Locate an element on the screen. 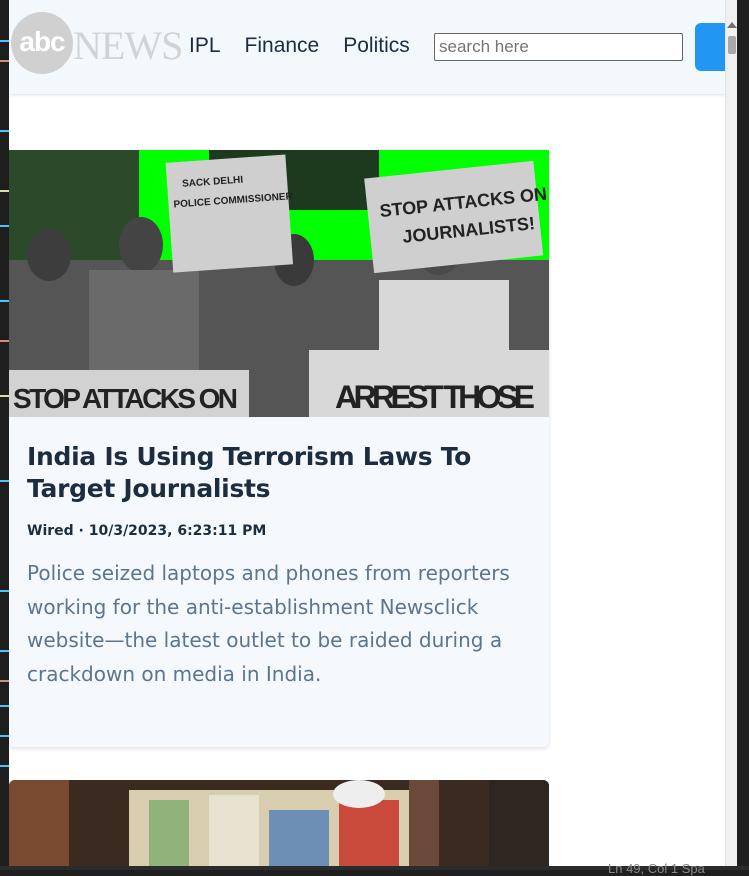  logo-abc-text: abc is located at coordinates (42, 42).